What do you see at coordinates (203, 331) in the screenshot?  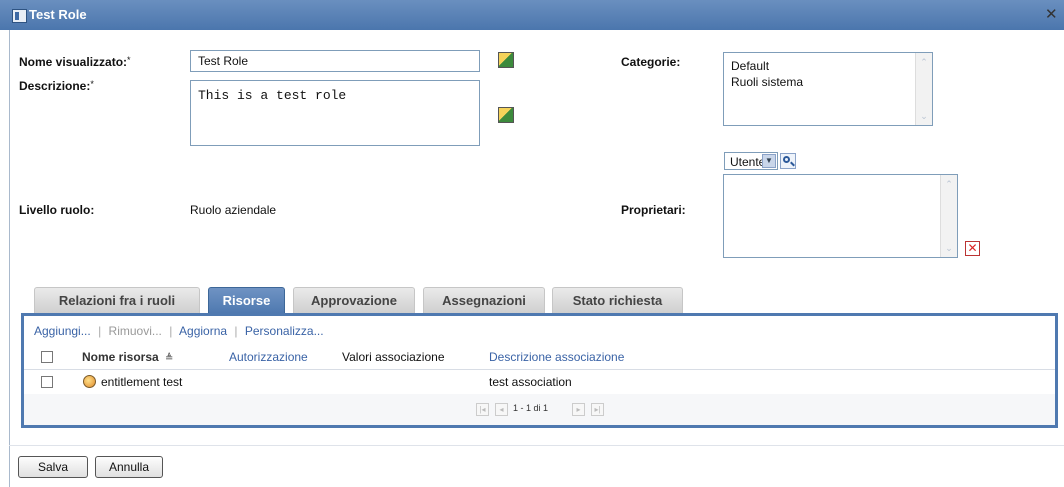 I see `refresh-link: Aggiorna` at bounding box center [203, 331].